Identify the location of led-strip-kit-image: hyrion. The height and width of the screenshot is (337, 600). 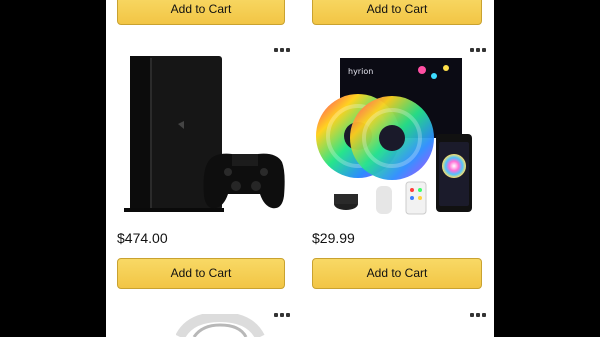
(397, 137).